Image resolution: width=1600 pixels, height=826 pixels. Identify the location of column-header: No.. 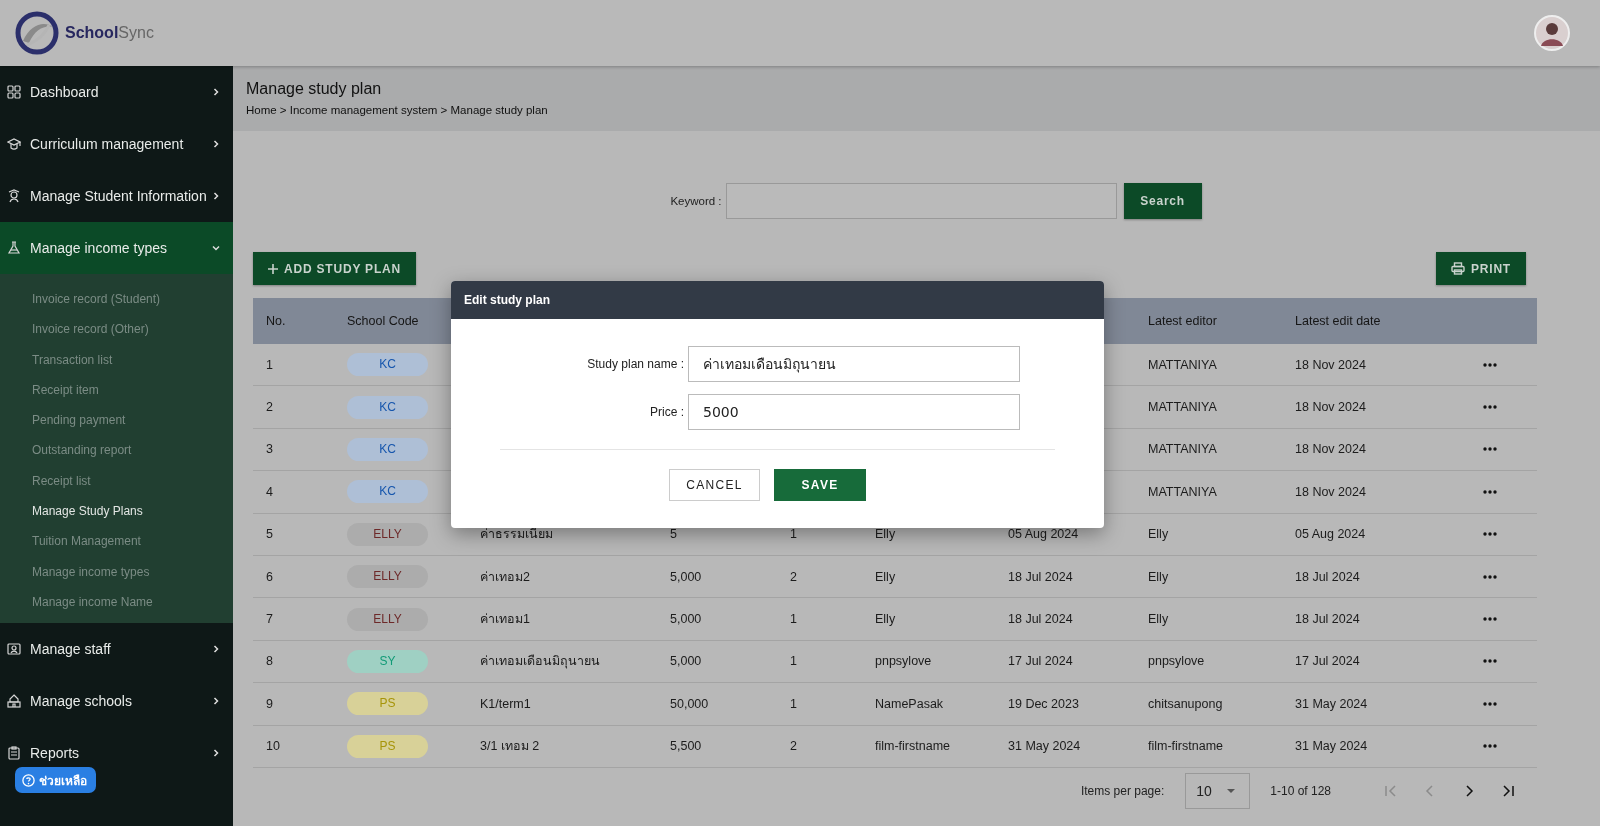
(276, 321).